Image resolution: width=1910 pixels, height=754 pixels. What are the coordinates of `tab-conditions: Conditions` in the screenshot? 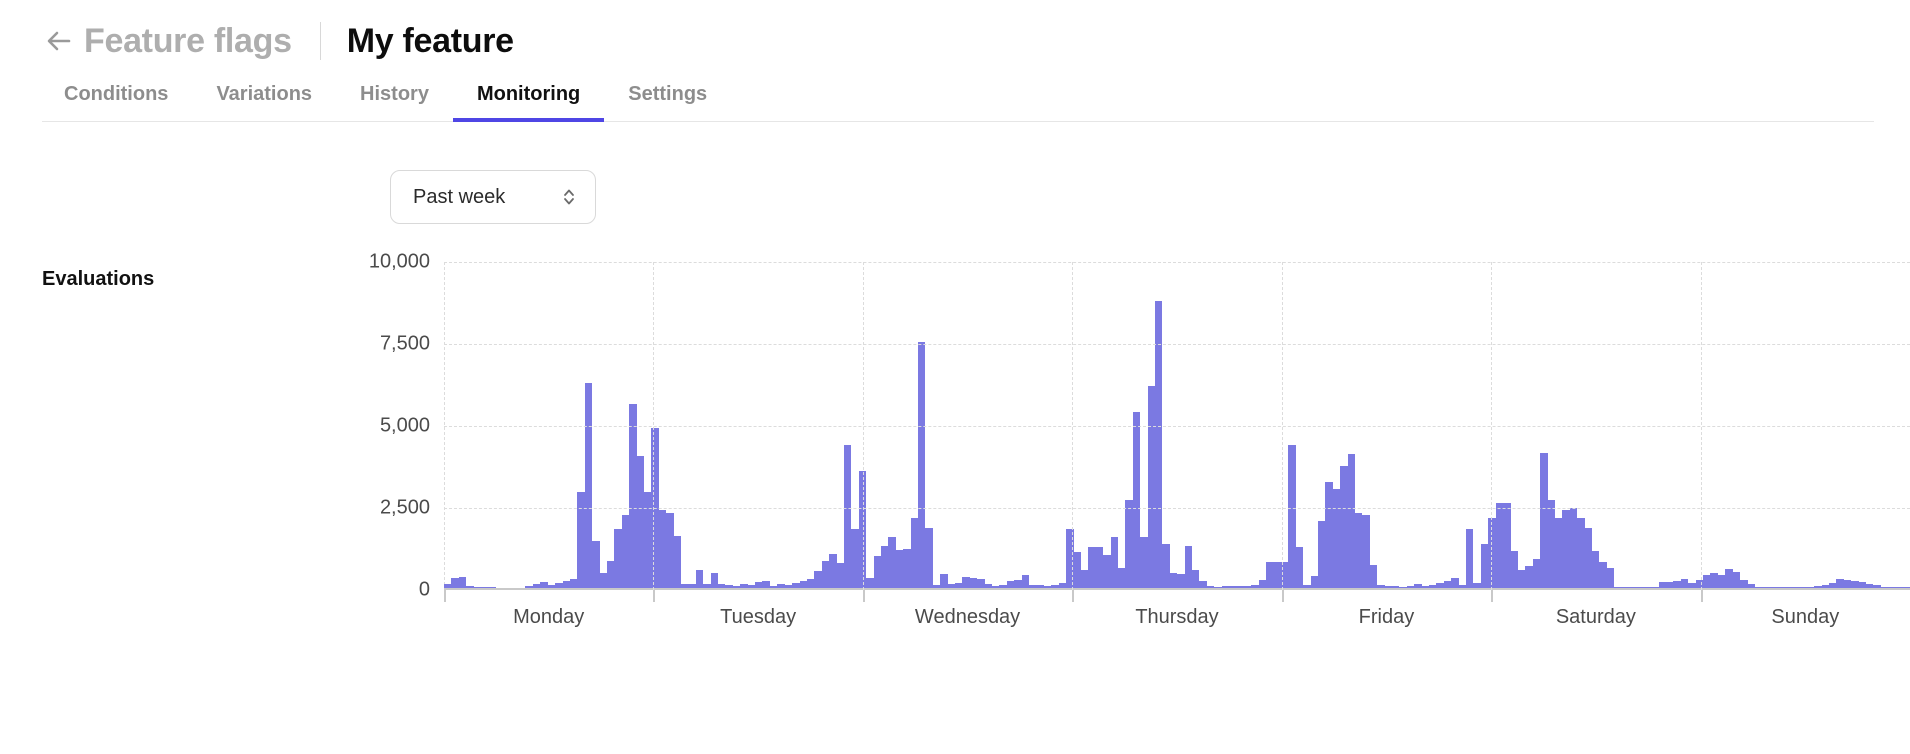 It's located at (117, 103).